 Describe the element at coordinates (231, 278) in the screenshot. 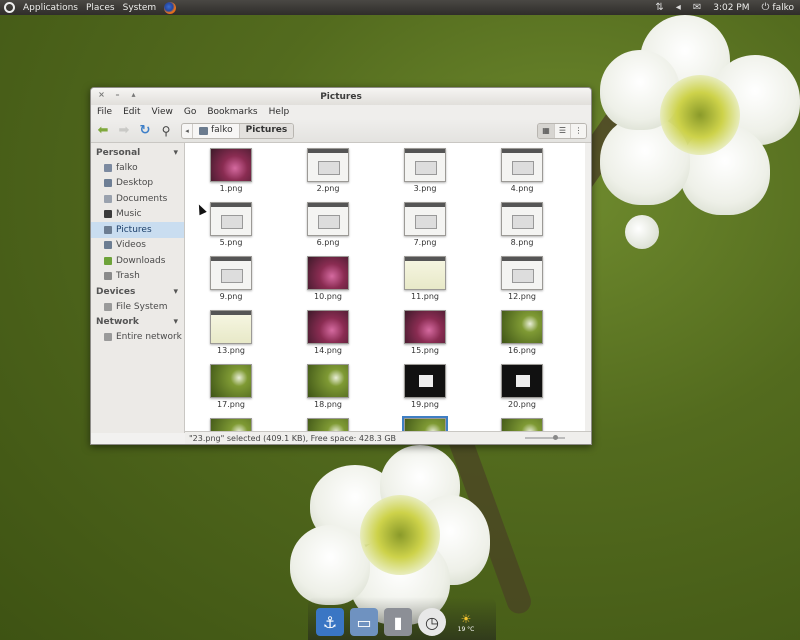

I see `file-item: 9.png` at that location.